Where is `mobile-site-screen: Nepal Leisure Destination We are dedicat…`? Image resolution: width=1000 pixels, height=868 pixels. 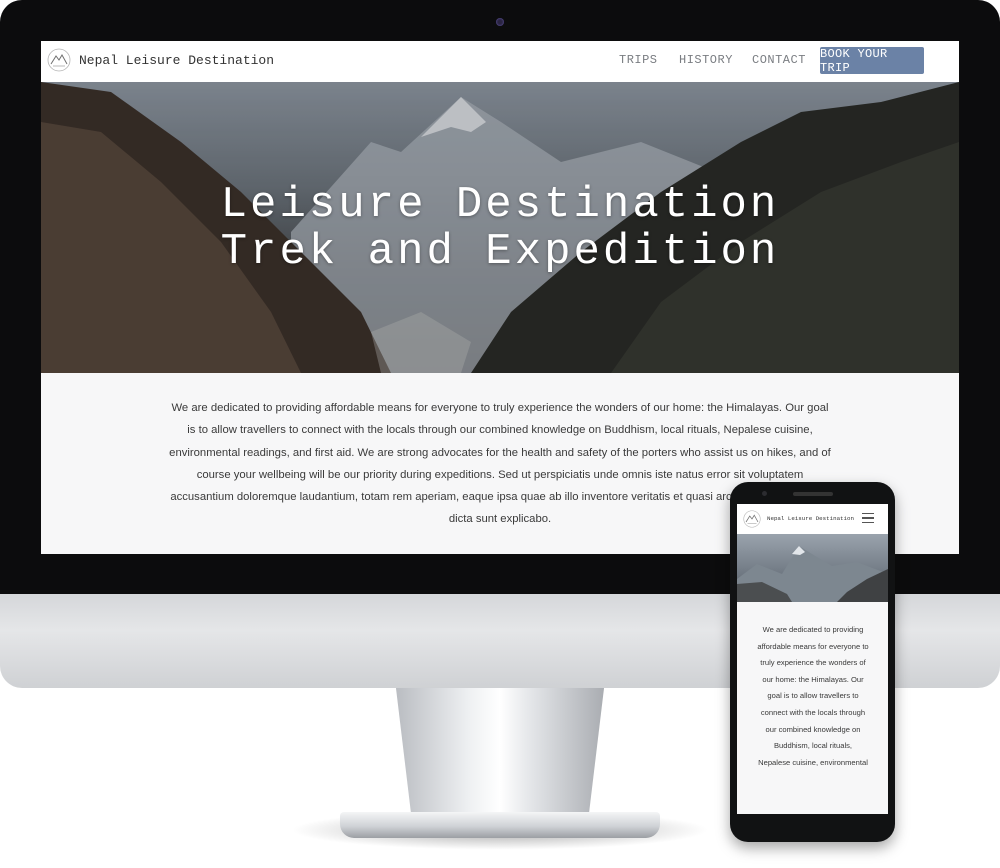 mobile-site-screen: Nepal Leisure Destination We are dedicat… is located at coordinates (812, 659).